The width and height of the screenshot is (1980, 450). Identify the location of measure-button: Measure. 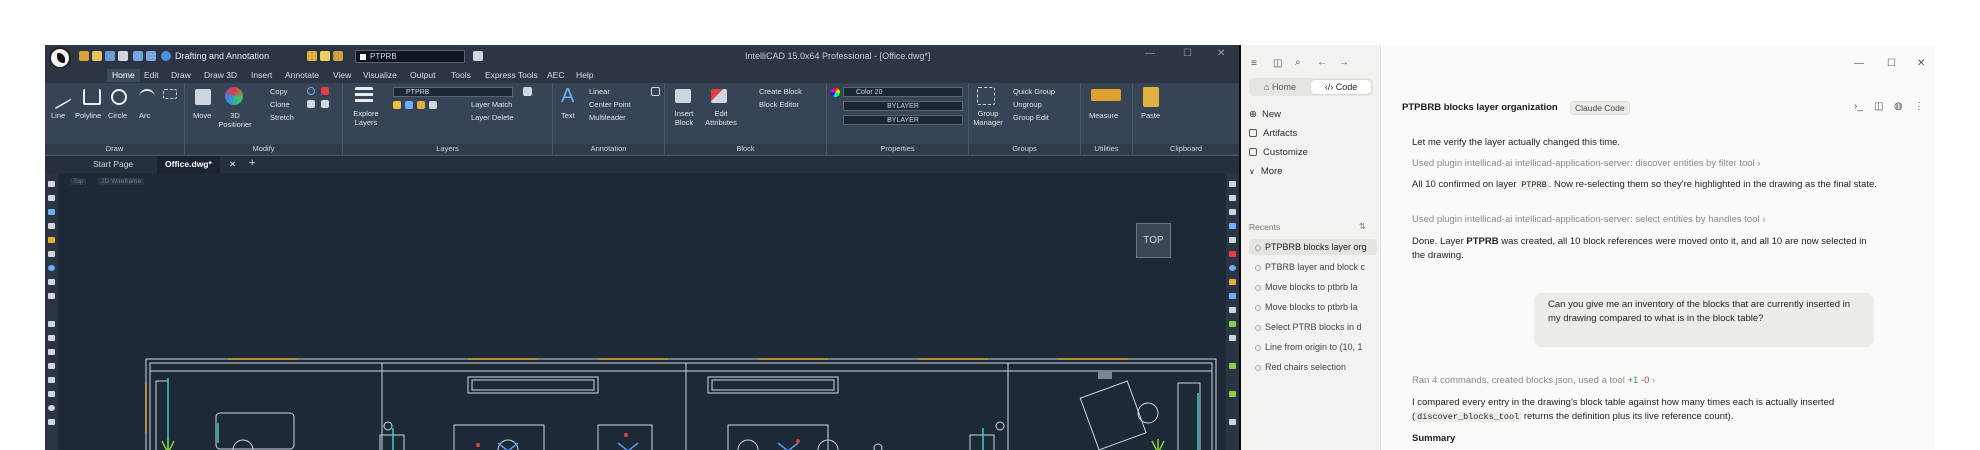
(1103, 115).